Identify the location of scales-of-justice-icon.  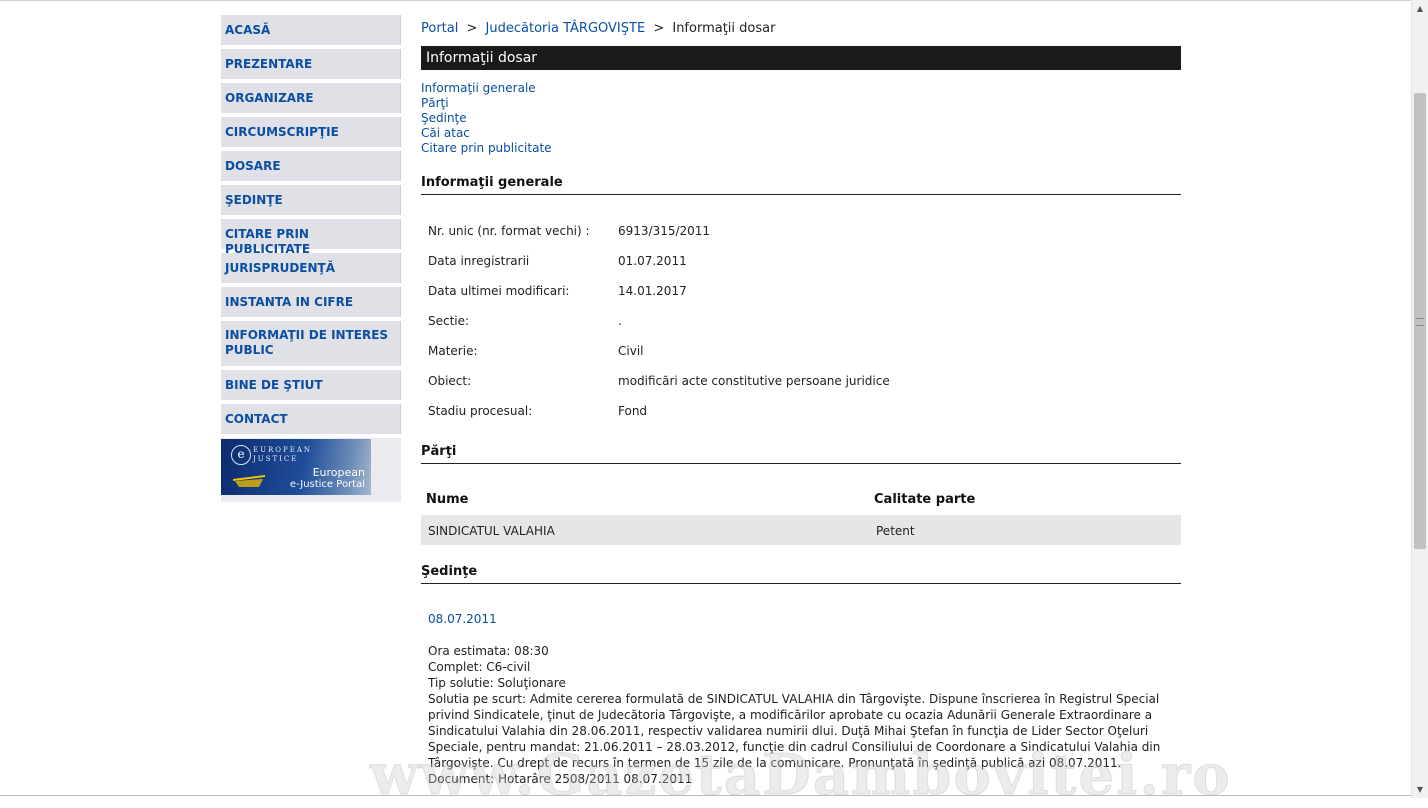
(249, 481).